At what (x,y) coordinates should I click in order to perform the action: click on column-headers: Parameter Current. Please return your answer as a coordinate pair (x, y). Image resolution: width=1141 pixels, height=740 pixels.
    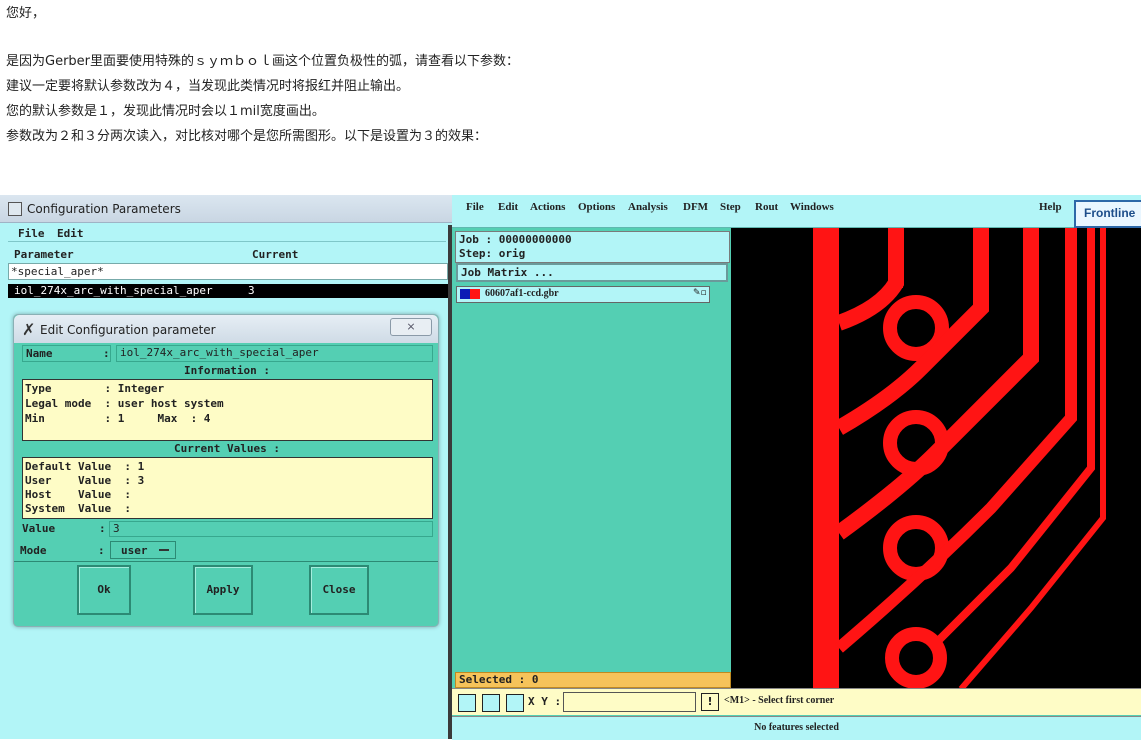
    Looking at the image, I should click on (227, 254).